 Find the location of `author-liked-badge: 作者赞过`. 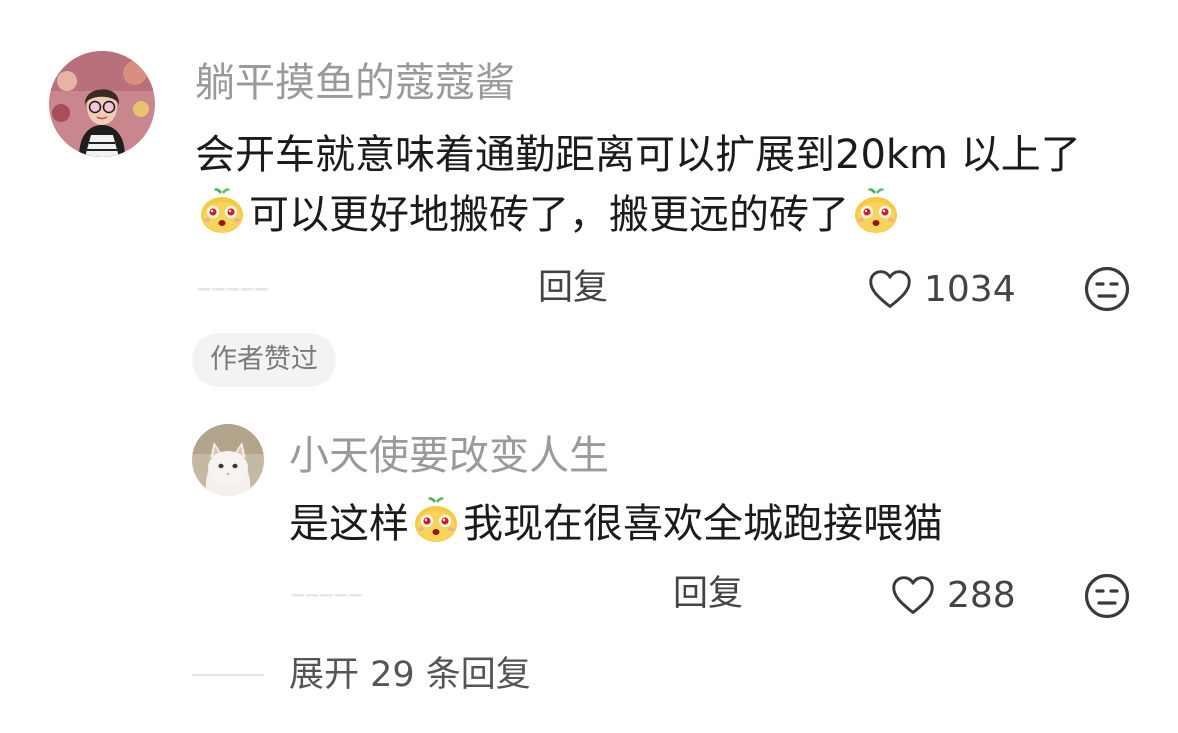

author-liked-badge: 作者赞过 is located at coordinates (264, 360).